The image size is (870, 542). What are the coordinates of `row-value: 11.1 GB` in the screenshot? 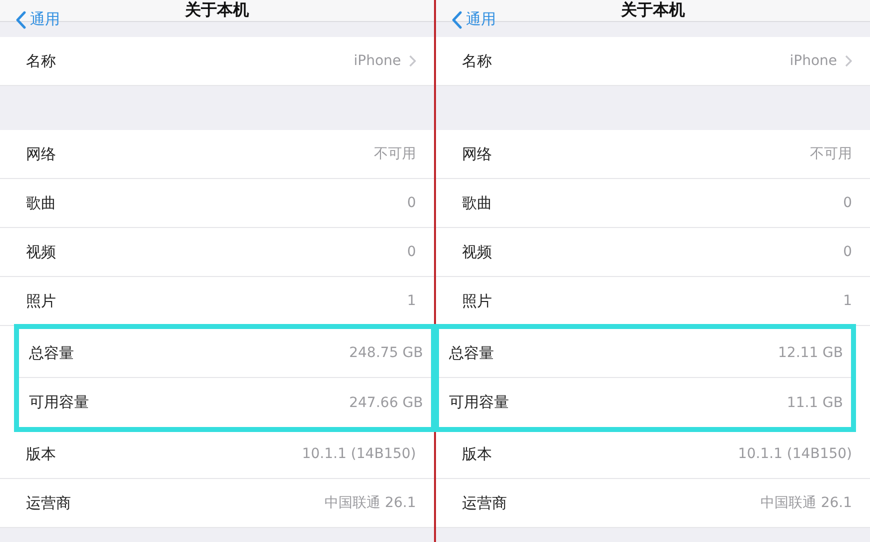 It's located at (814, 402).